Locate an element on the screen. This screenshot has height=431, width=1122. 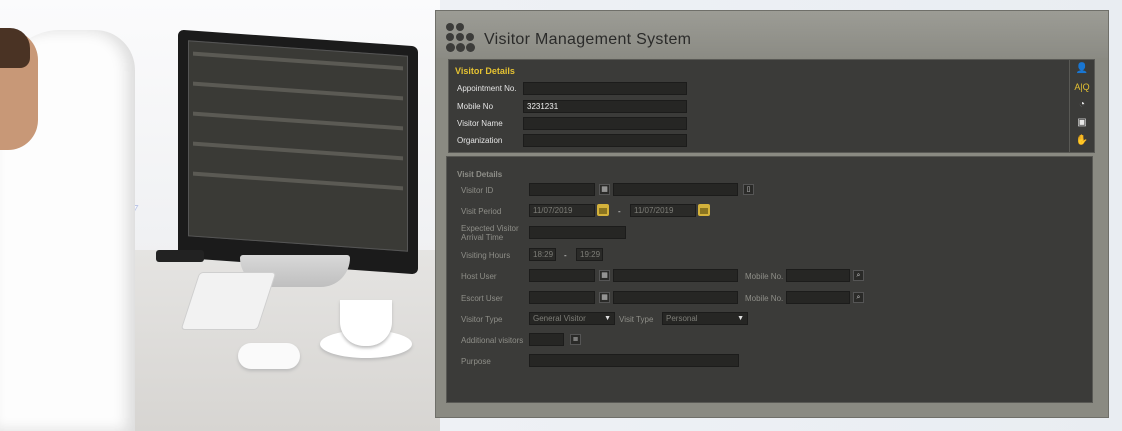
side-toolbar: 👤 A|Q ◔ ▣ ✋ is located at coordinates (1082, 106).